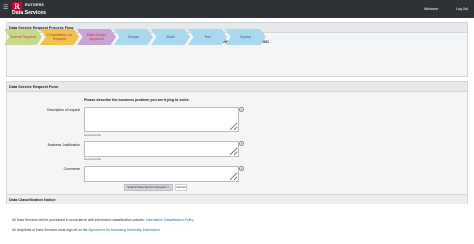 The height and width of the screenshot is (244, 474). What do you see at coordinates (63, 110) in the screenshot?
I see `description-label: Description of request` at bounding box center [63, 110].